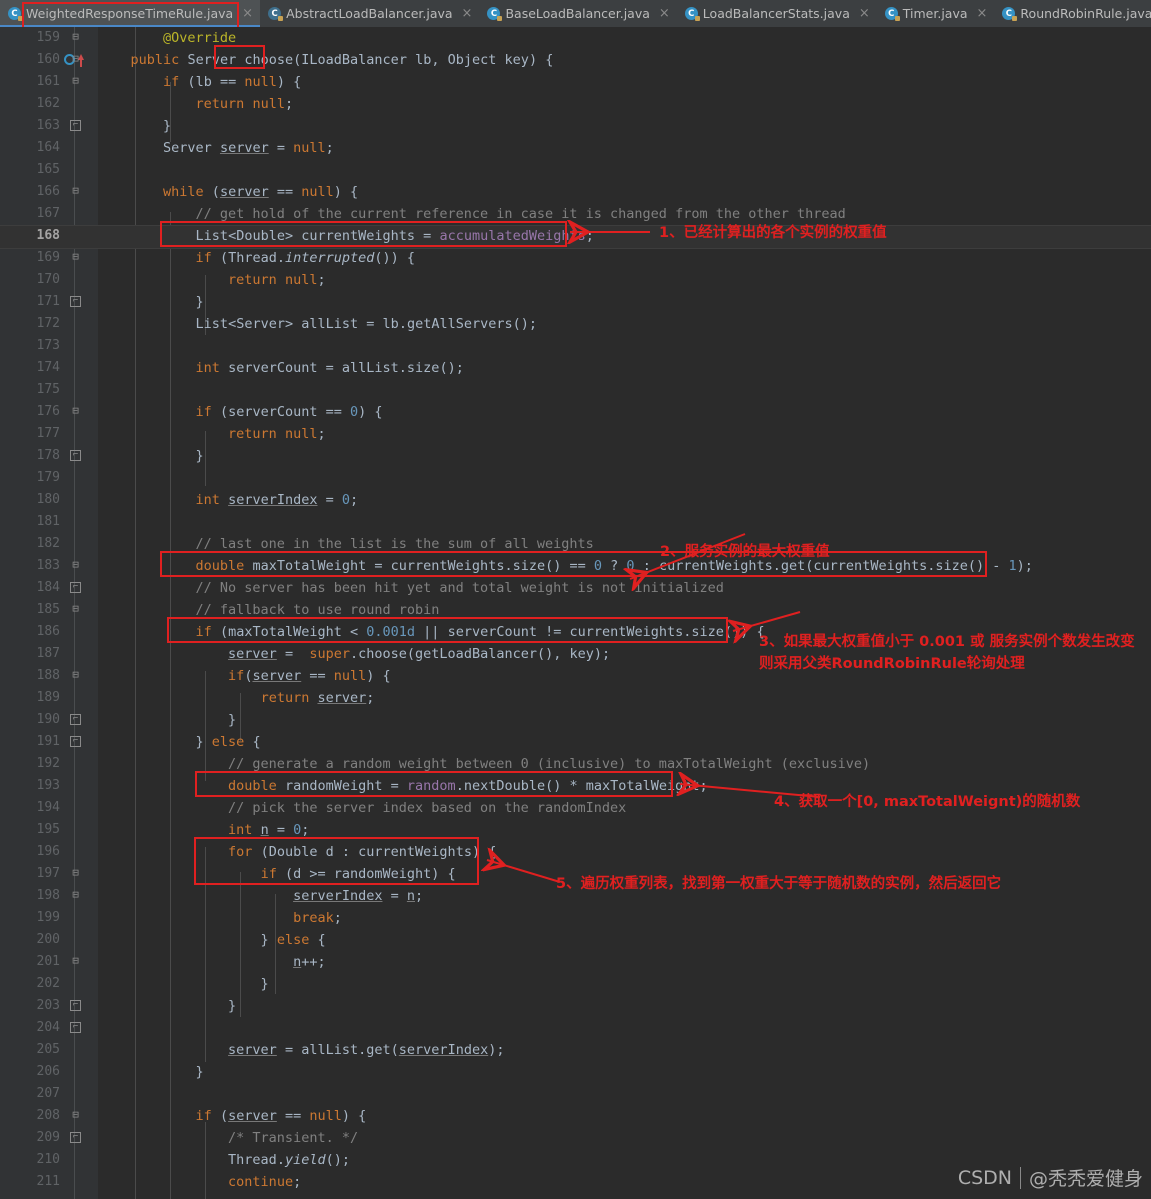 This screenshot has height=1199, width=1151. What do you see at coordinates (575, 500) in the screenshot?
I see `code-line: 180 int serverIndex = 0;` at bounding box center [575, 500].